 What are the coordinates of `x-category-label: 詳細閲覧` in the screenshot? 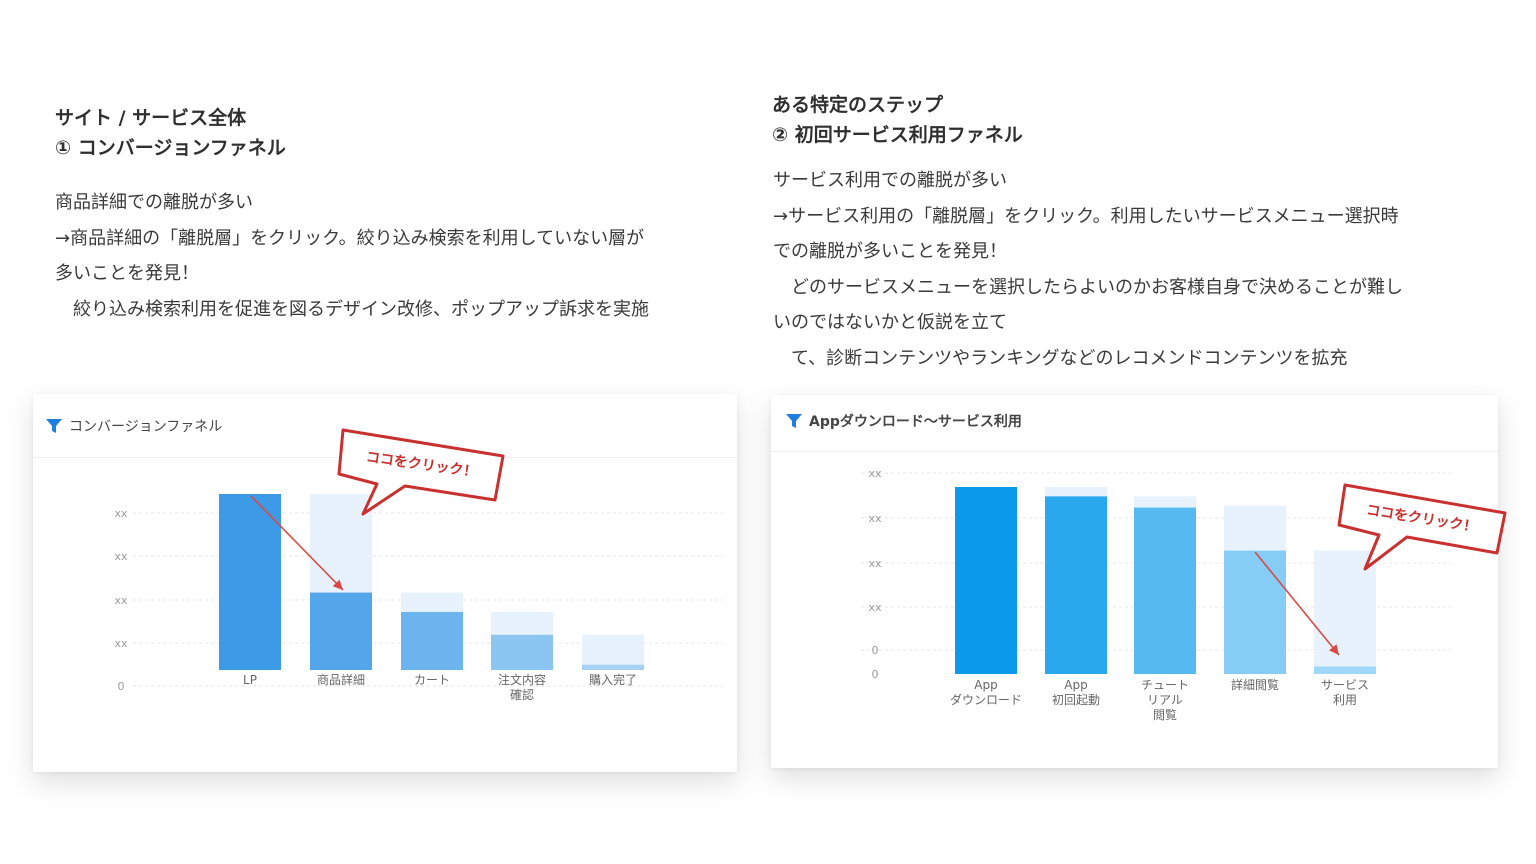 It's located at (1255, 684).